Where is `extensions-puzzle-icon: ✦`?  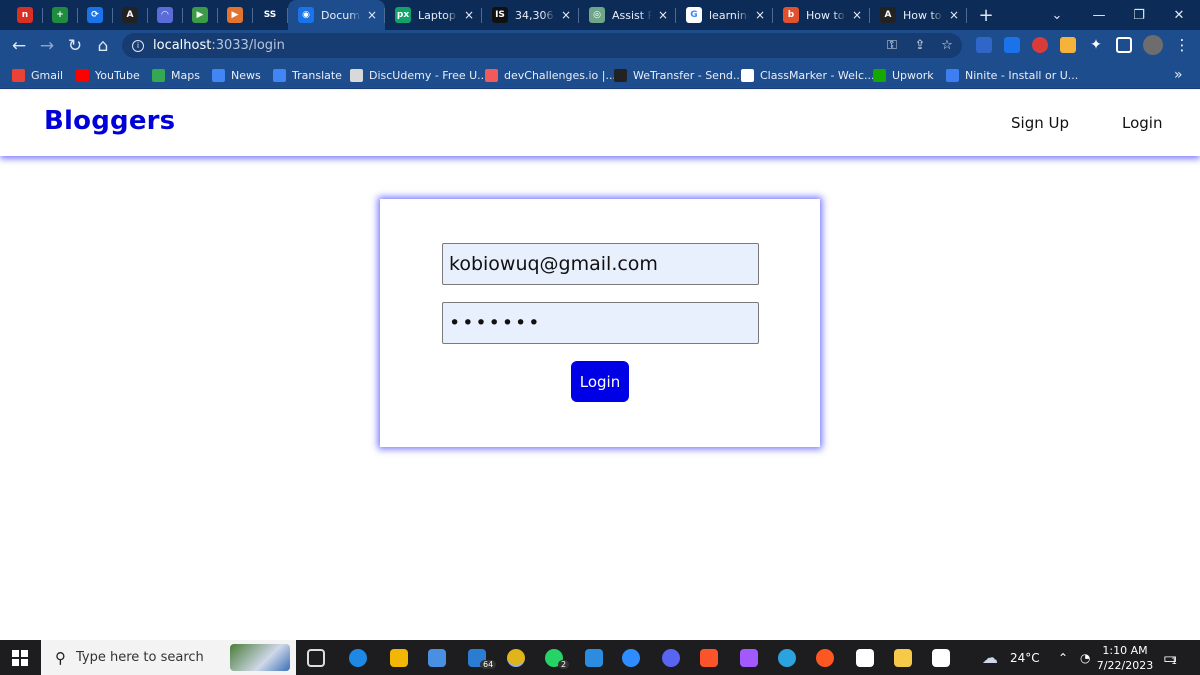 extensions-puzzle-icon: ✦ is located at coordinates (1096, 45).